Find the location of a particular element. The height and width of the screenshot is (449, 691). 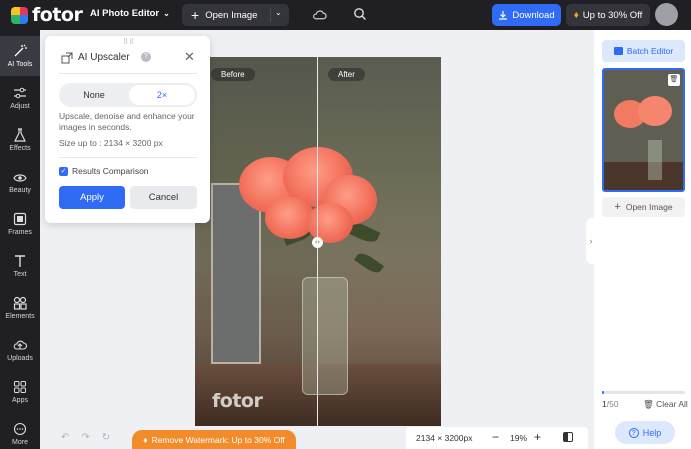

compare-icon is located at coordinates (568, 437).